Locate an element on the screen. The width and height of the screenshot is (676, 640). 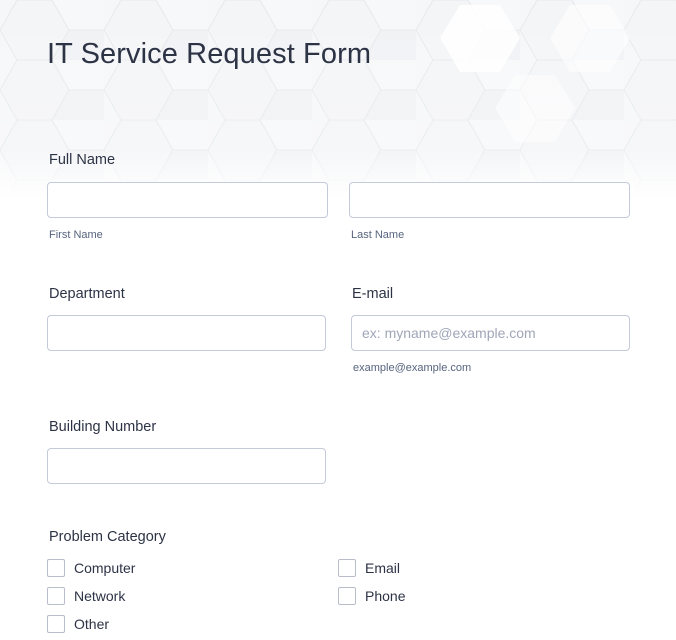
checkbox-option-computer: Computer is located at coordinates (91, 568).